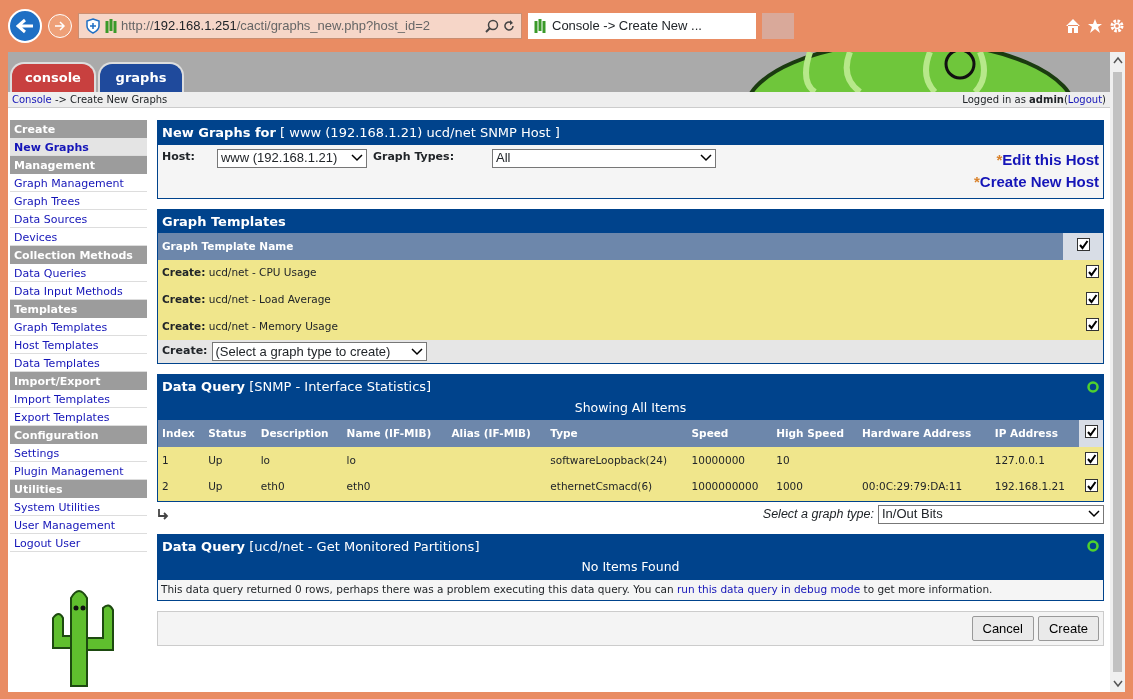 This screenshot has height=699, width=1133. I want to click on field-label: Graph Types:, so click(413, 156).